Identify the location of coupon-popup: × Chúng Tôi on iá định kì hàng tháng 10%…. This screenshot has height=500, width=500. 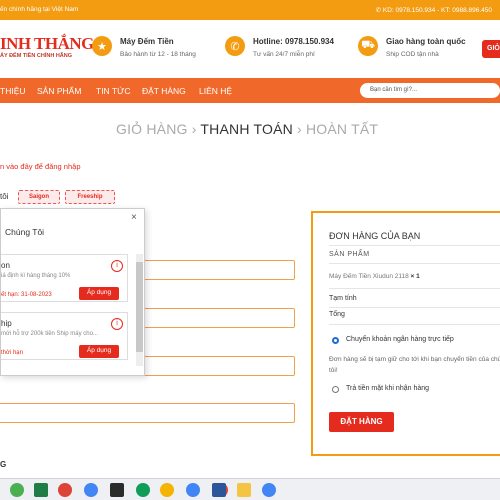
(72, 292).